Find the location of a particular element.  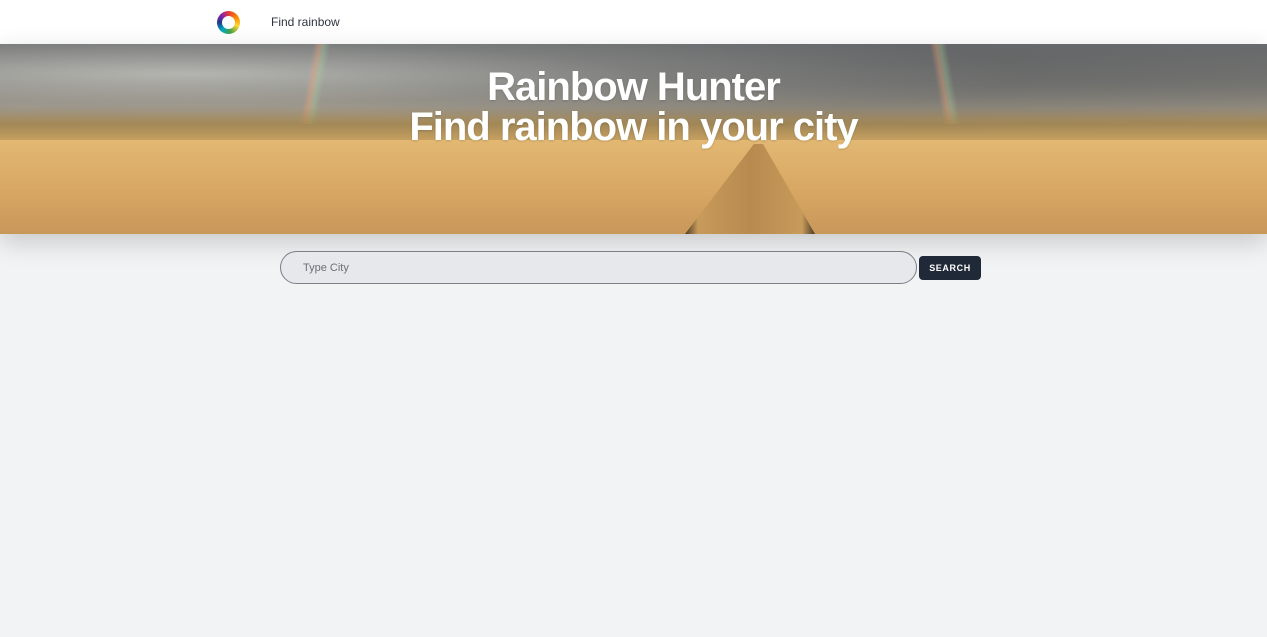

nav-link-find-rainbow: Find rainbow is located at coordinates (305, 22).